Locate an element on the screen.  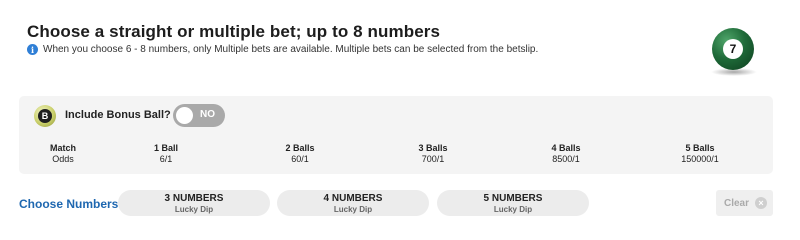
bonus-ball-icon: B is located at coordinates (45, 116).